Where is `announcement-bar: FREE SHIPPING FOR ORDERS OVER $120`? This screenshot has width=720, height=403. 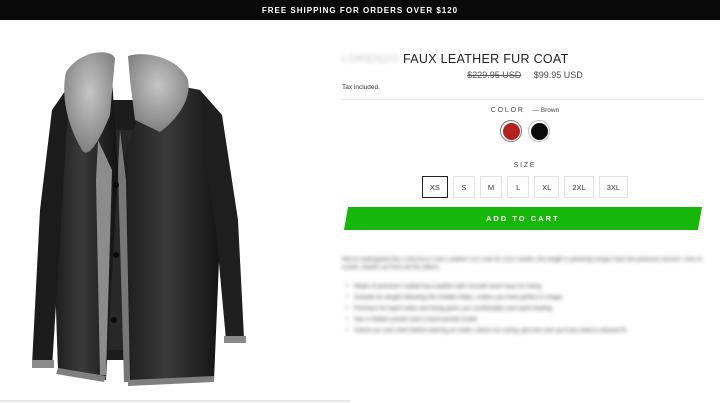
announcement-bar: FREE SHIPPING FOR ORDERS OVER $120 is located at coordinates (360, 10).